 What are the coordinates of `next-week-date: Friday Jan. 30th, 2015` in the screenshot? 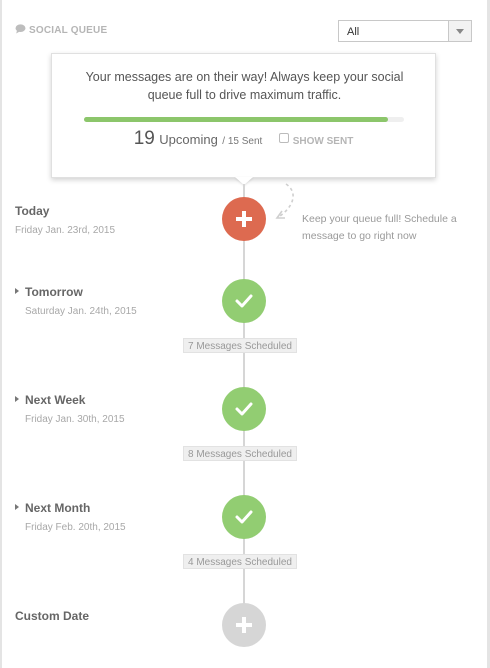 It's located at (75, 419).